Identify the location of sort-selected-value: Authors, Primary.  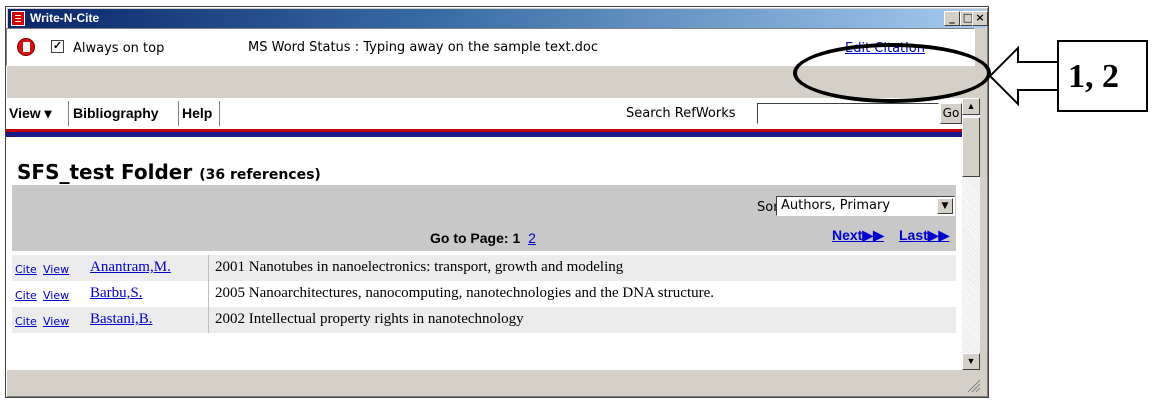
(836, 205).